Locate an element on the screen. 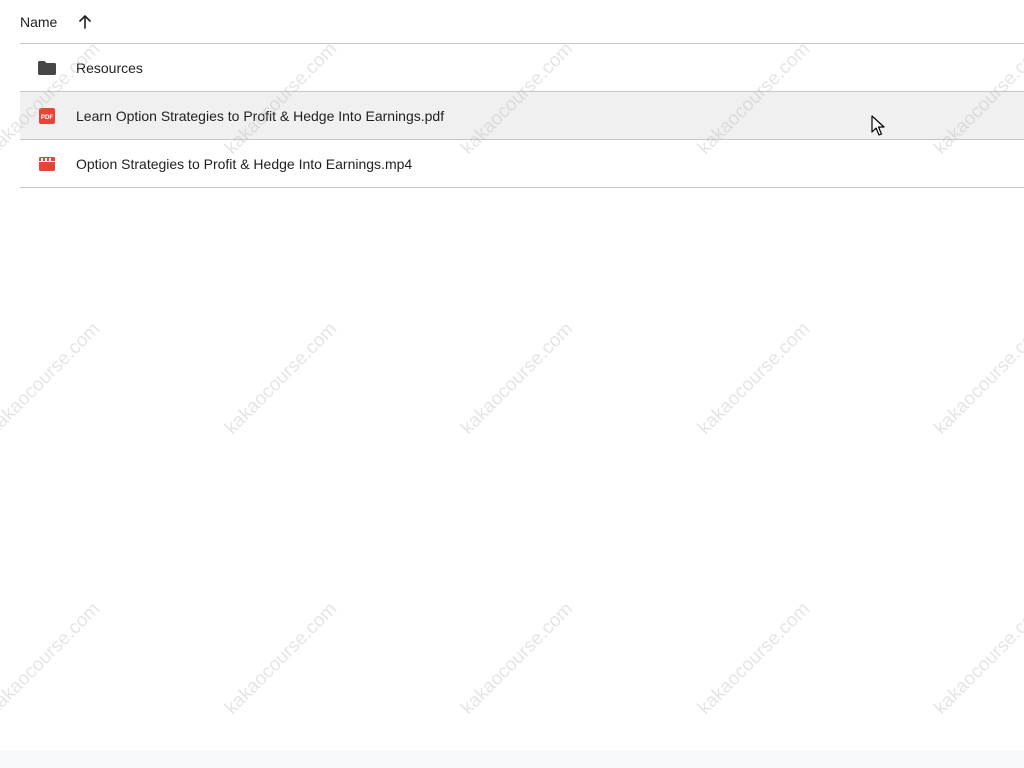 The height and width of the screenshot is (768, 1024). folder-icon is located at coordinates (47, 68).